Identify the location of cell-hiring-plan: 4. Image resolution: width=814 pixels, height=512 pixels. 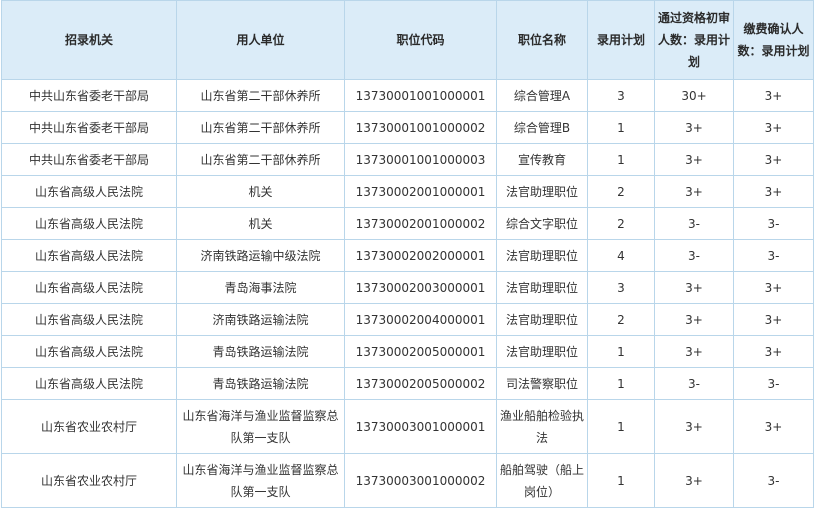
(621, 255).